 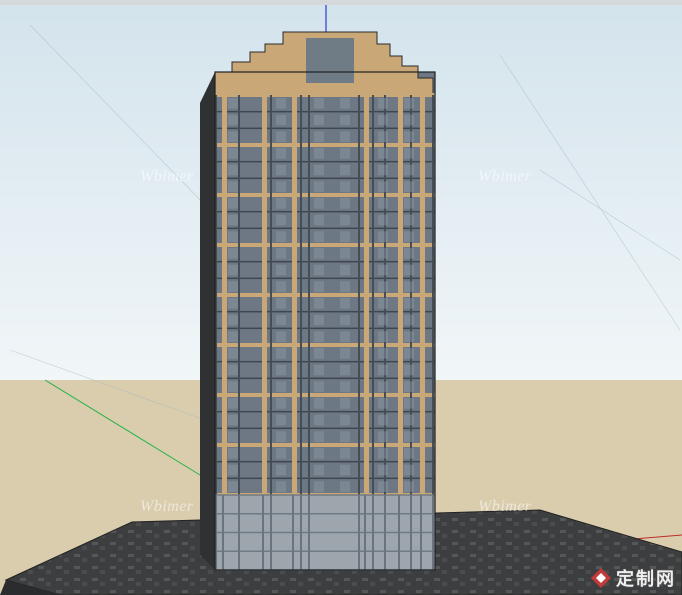 I want to click on viewport-top-border, so click(x=341, y=2).